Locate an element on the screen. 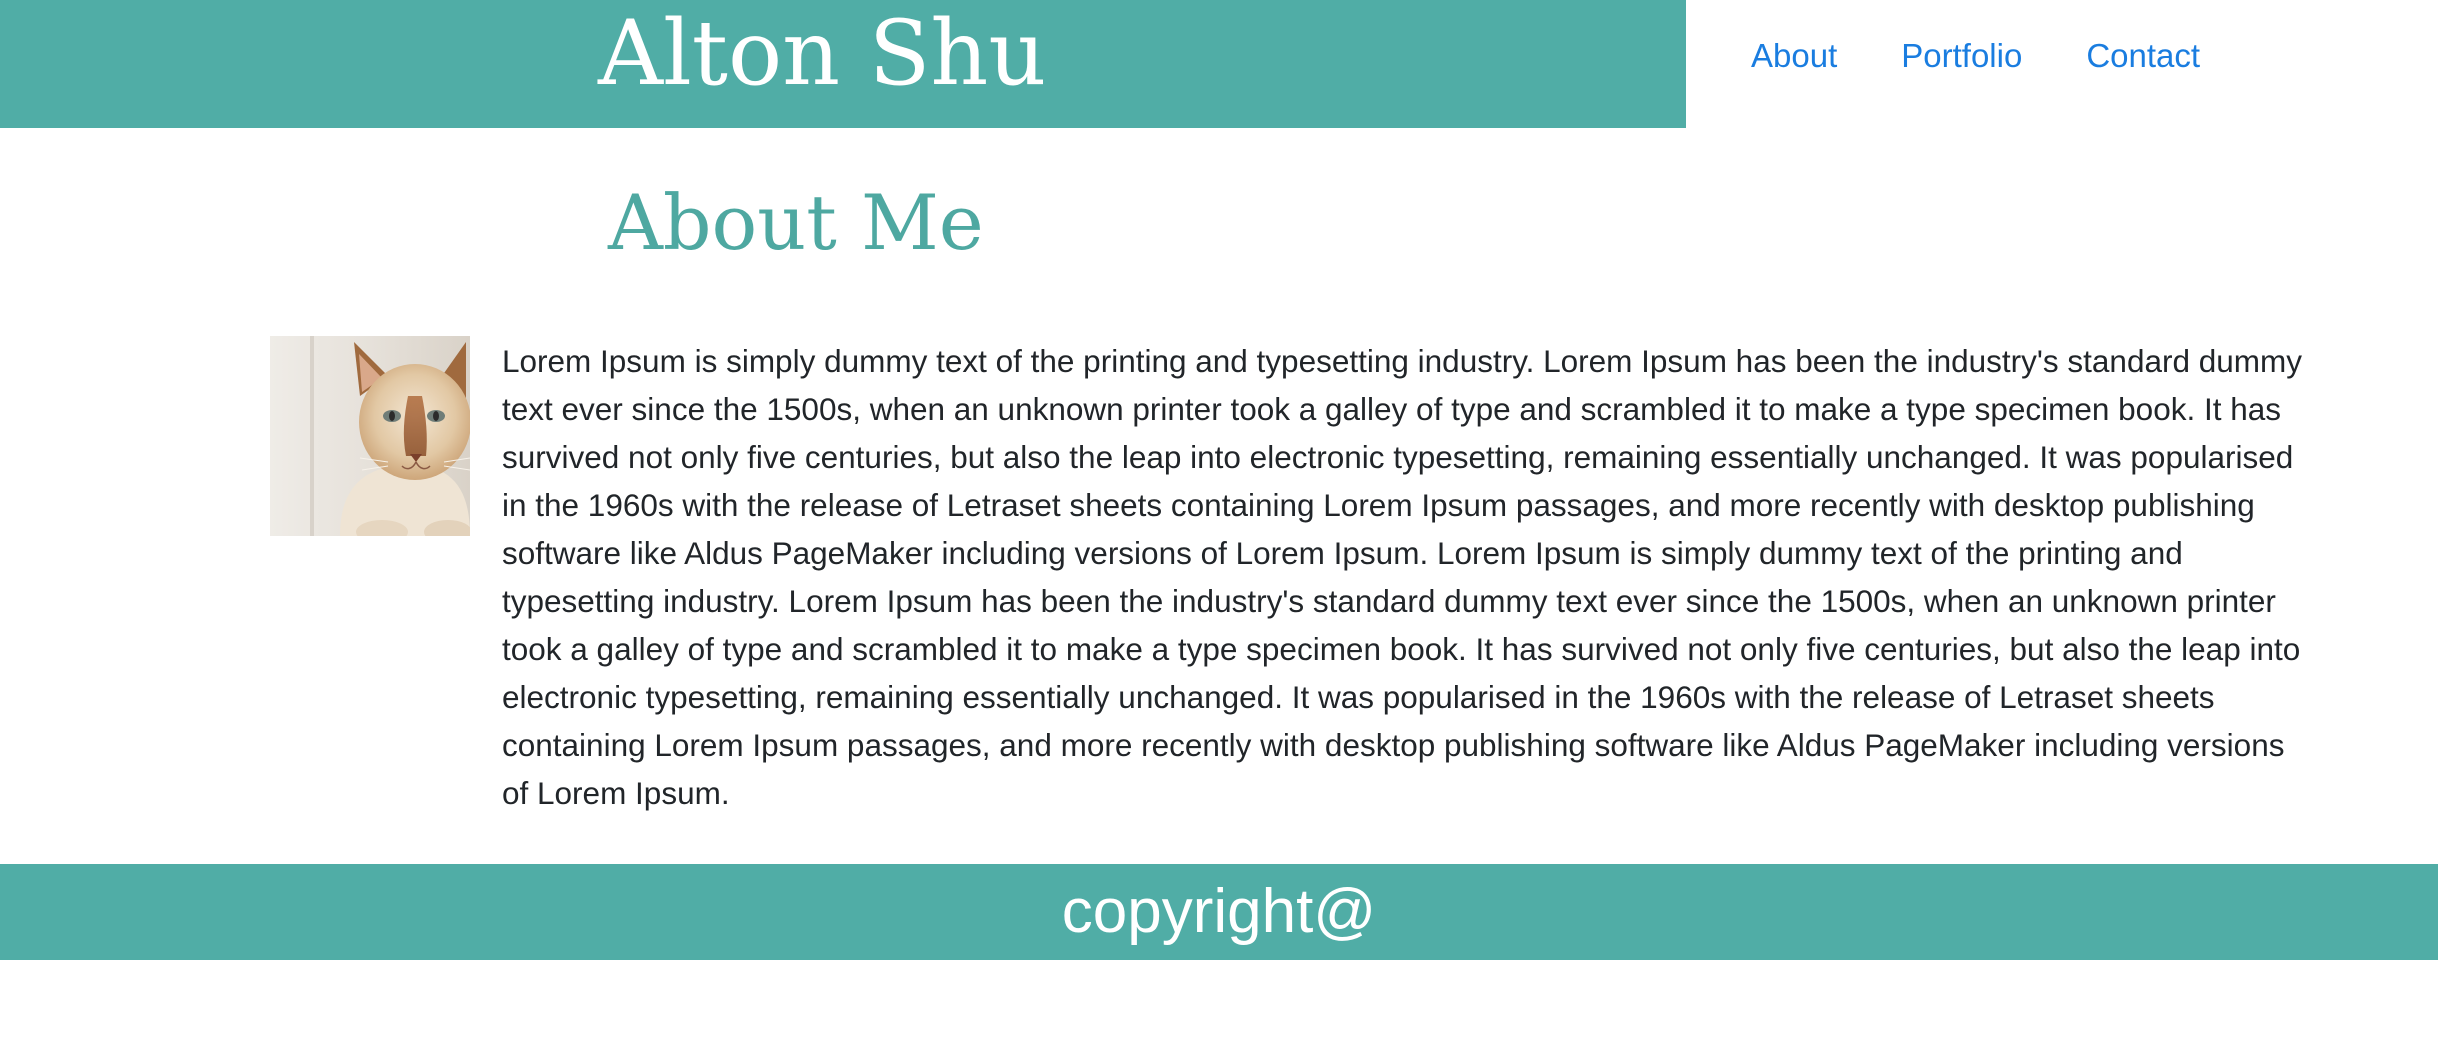 The image size is (2438, 1062). nav-link-contact: Contact is located at coordinates (2143, 56).